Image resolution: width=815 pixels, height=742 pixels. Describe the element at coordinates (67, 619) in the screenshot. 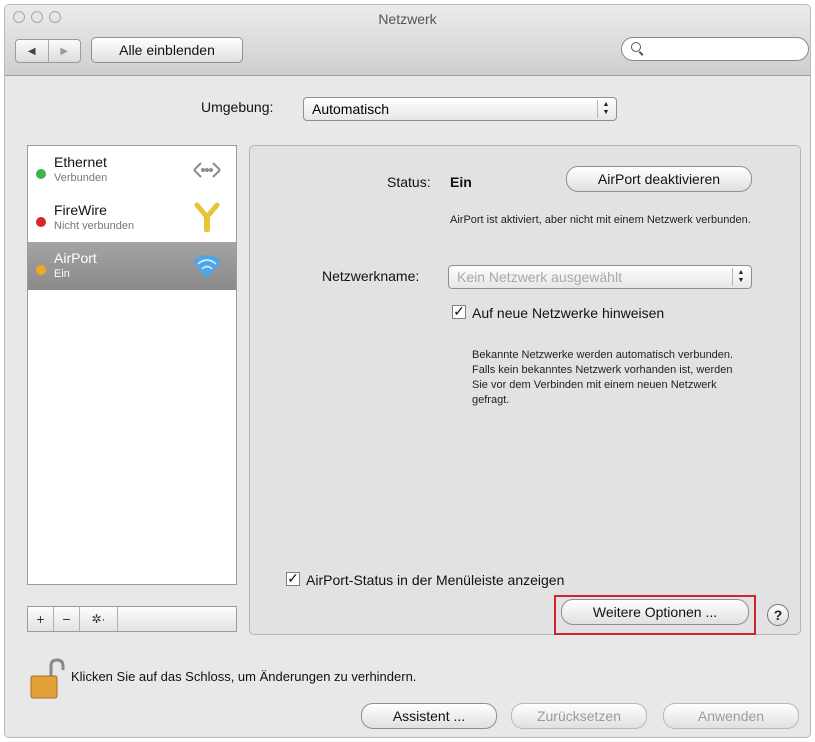

I see `remove-service-button: −` at that location.